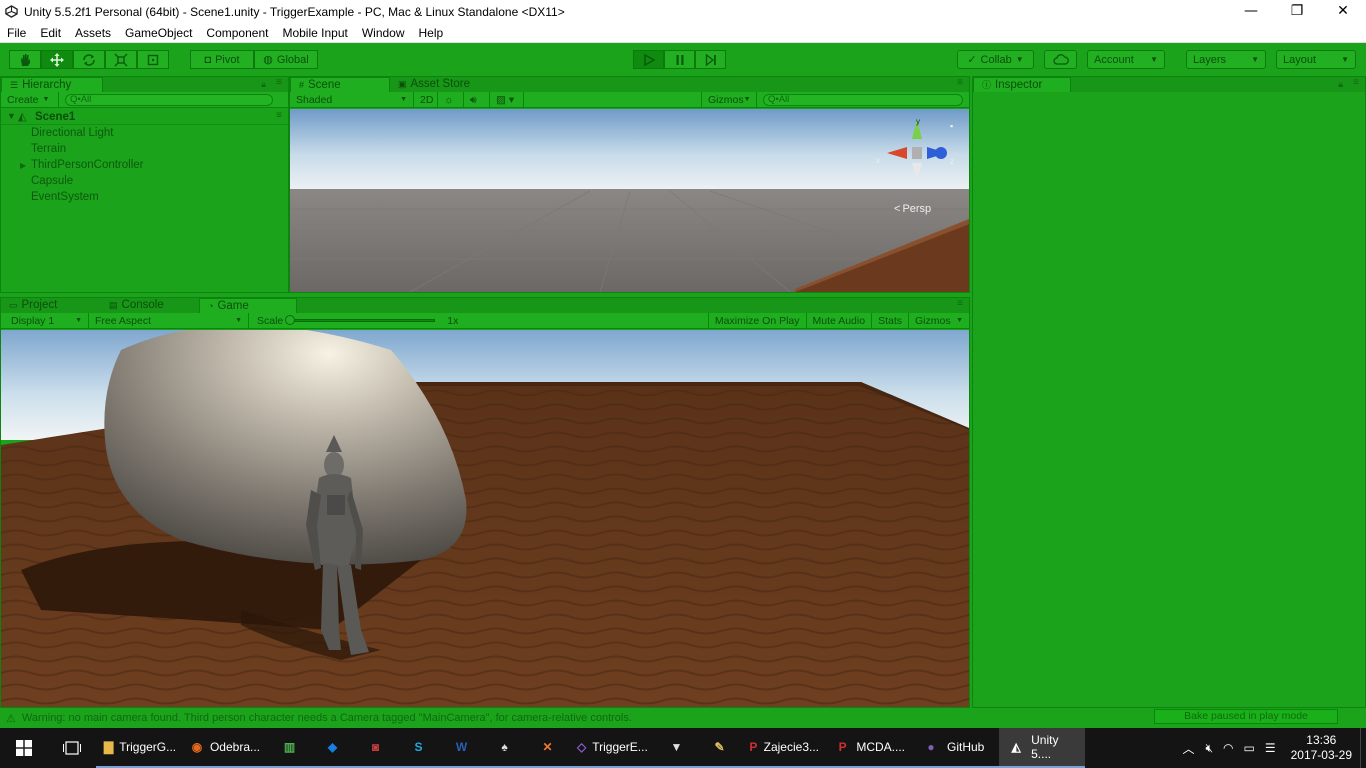  What do you see at coordinates (11, 116) in the screenshot?
I see `expand-arrow-icon: ▼` at bounding box center [11, 116].